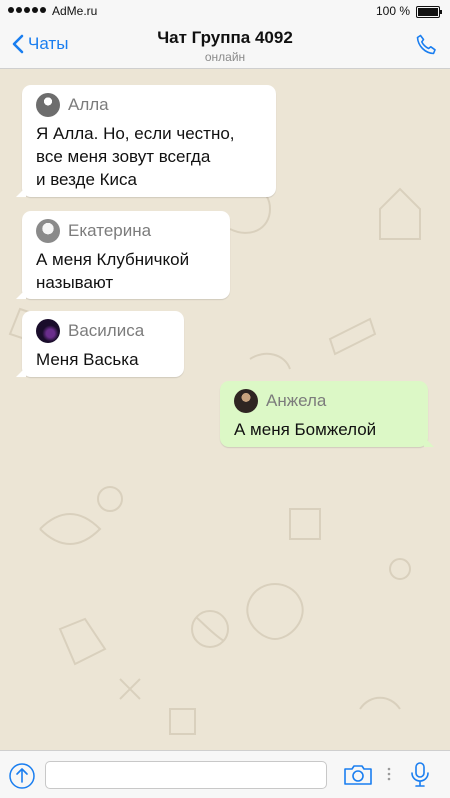 The image size is (450, 798). I want to click on message-input, so click(186, 775).